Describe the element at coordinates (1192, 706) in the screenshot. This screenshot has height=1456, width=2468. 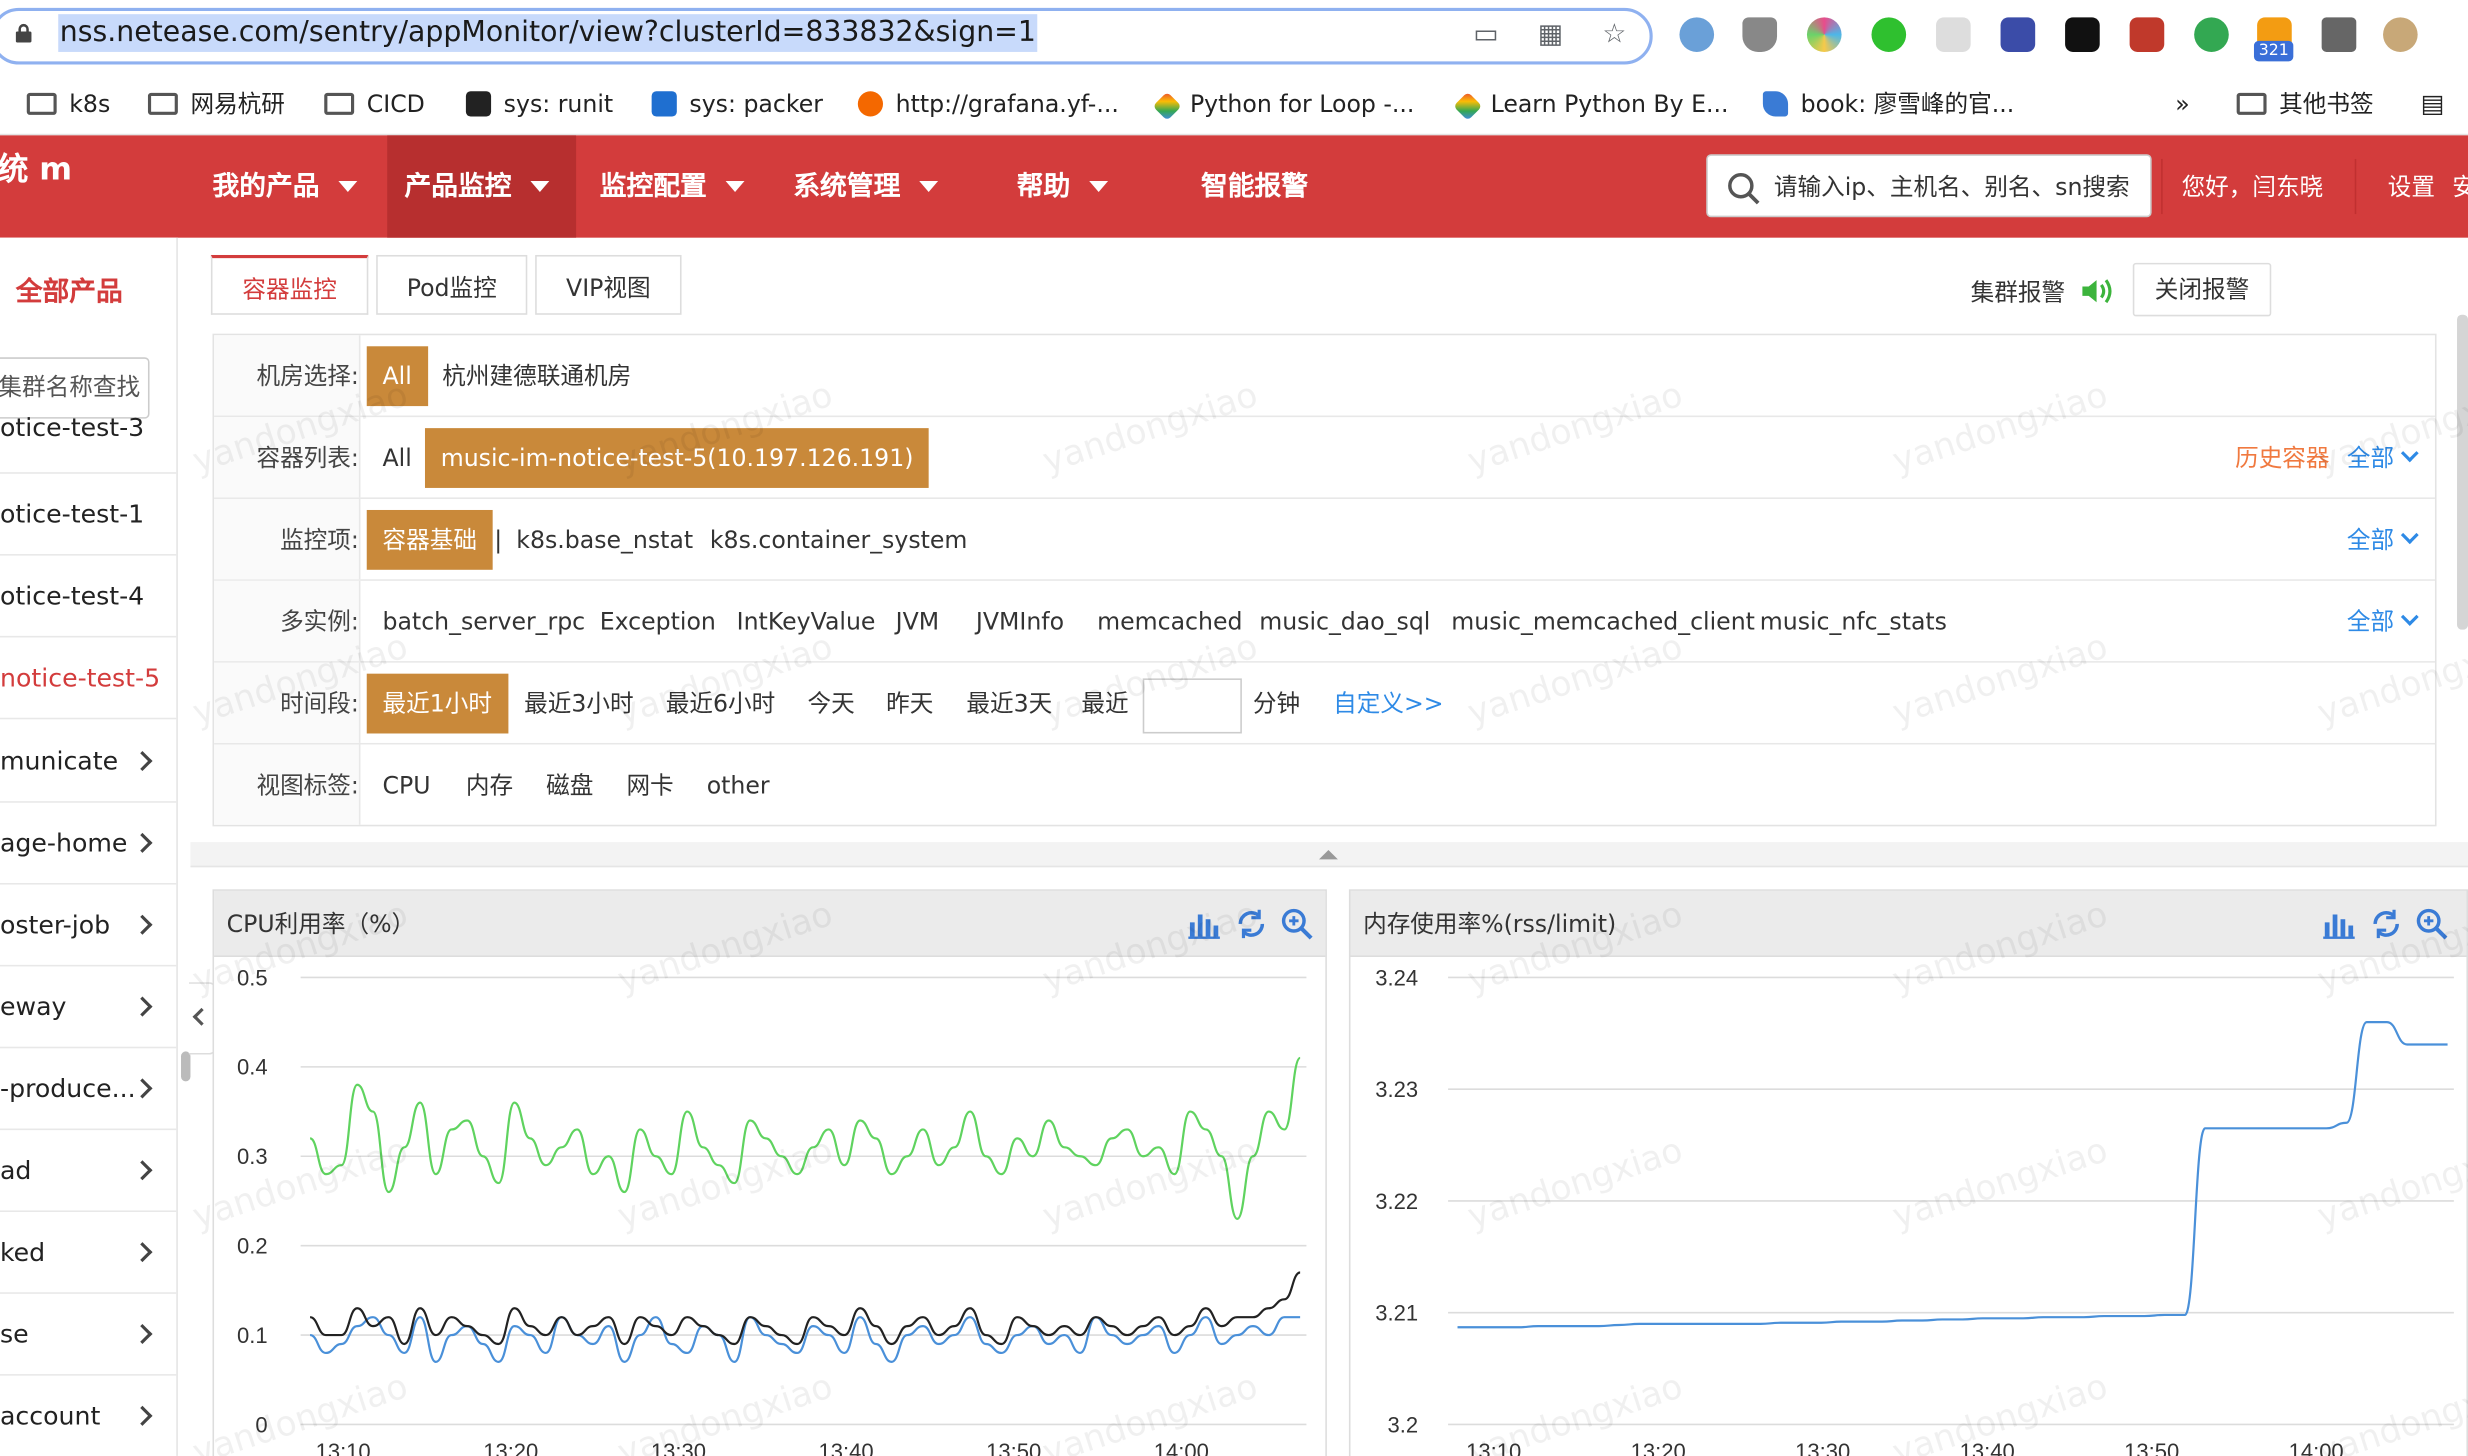
I see `minutes-input` at that location.